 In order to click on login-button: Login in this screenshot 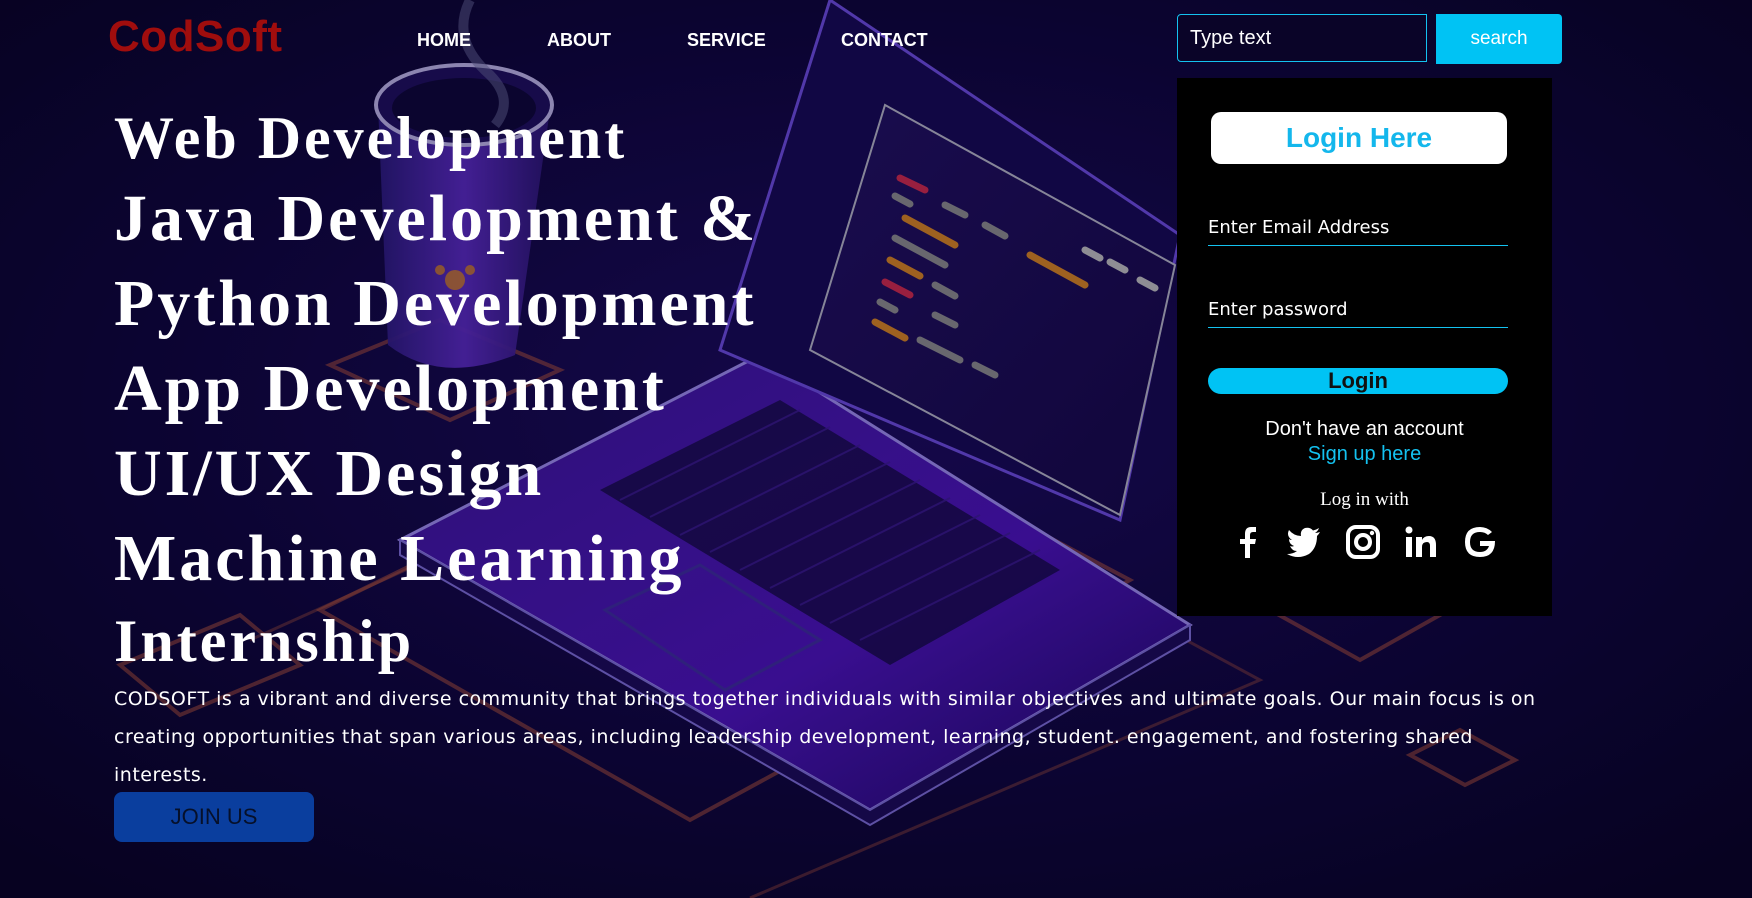, I will do `click(1358, 381)`.